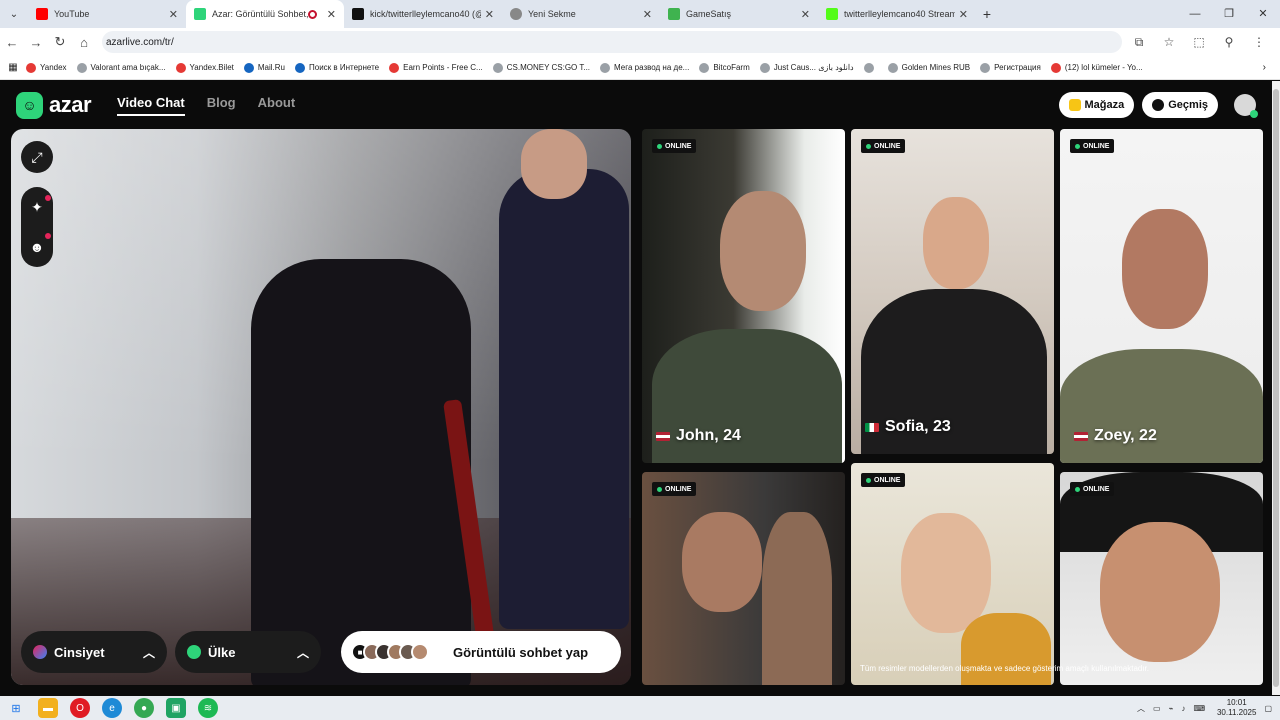  I want to click on sparkle-effects-icon: ✦, so click(37, 207).